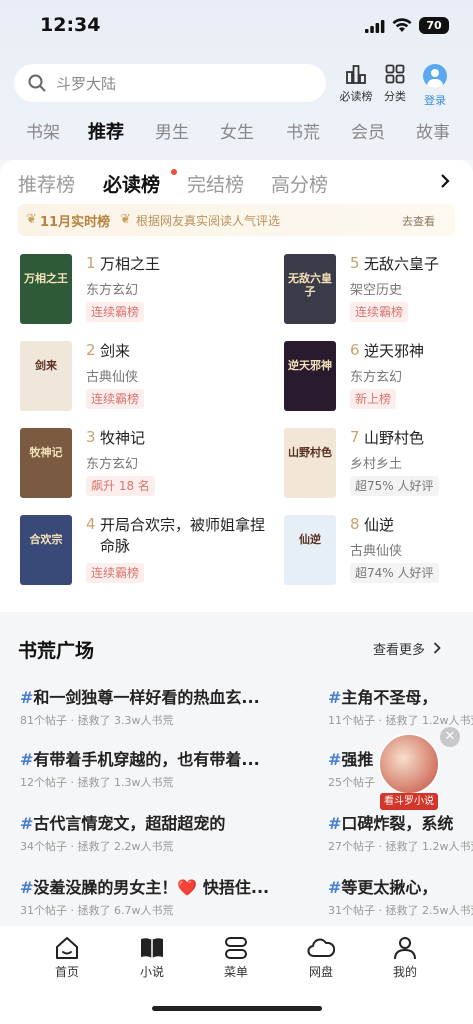 The width and height of the screenshot is (473, 1024). I want to click on book-title: 仙逆, so click(379, 525).